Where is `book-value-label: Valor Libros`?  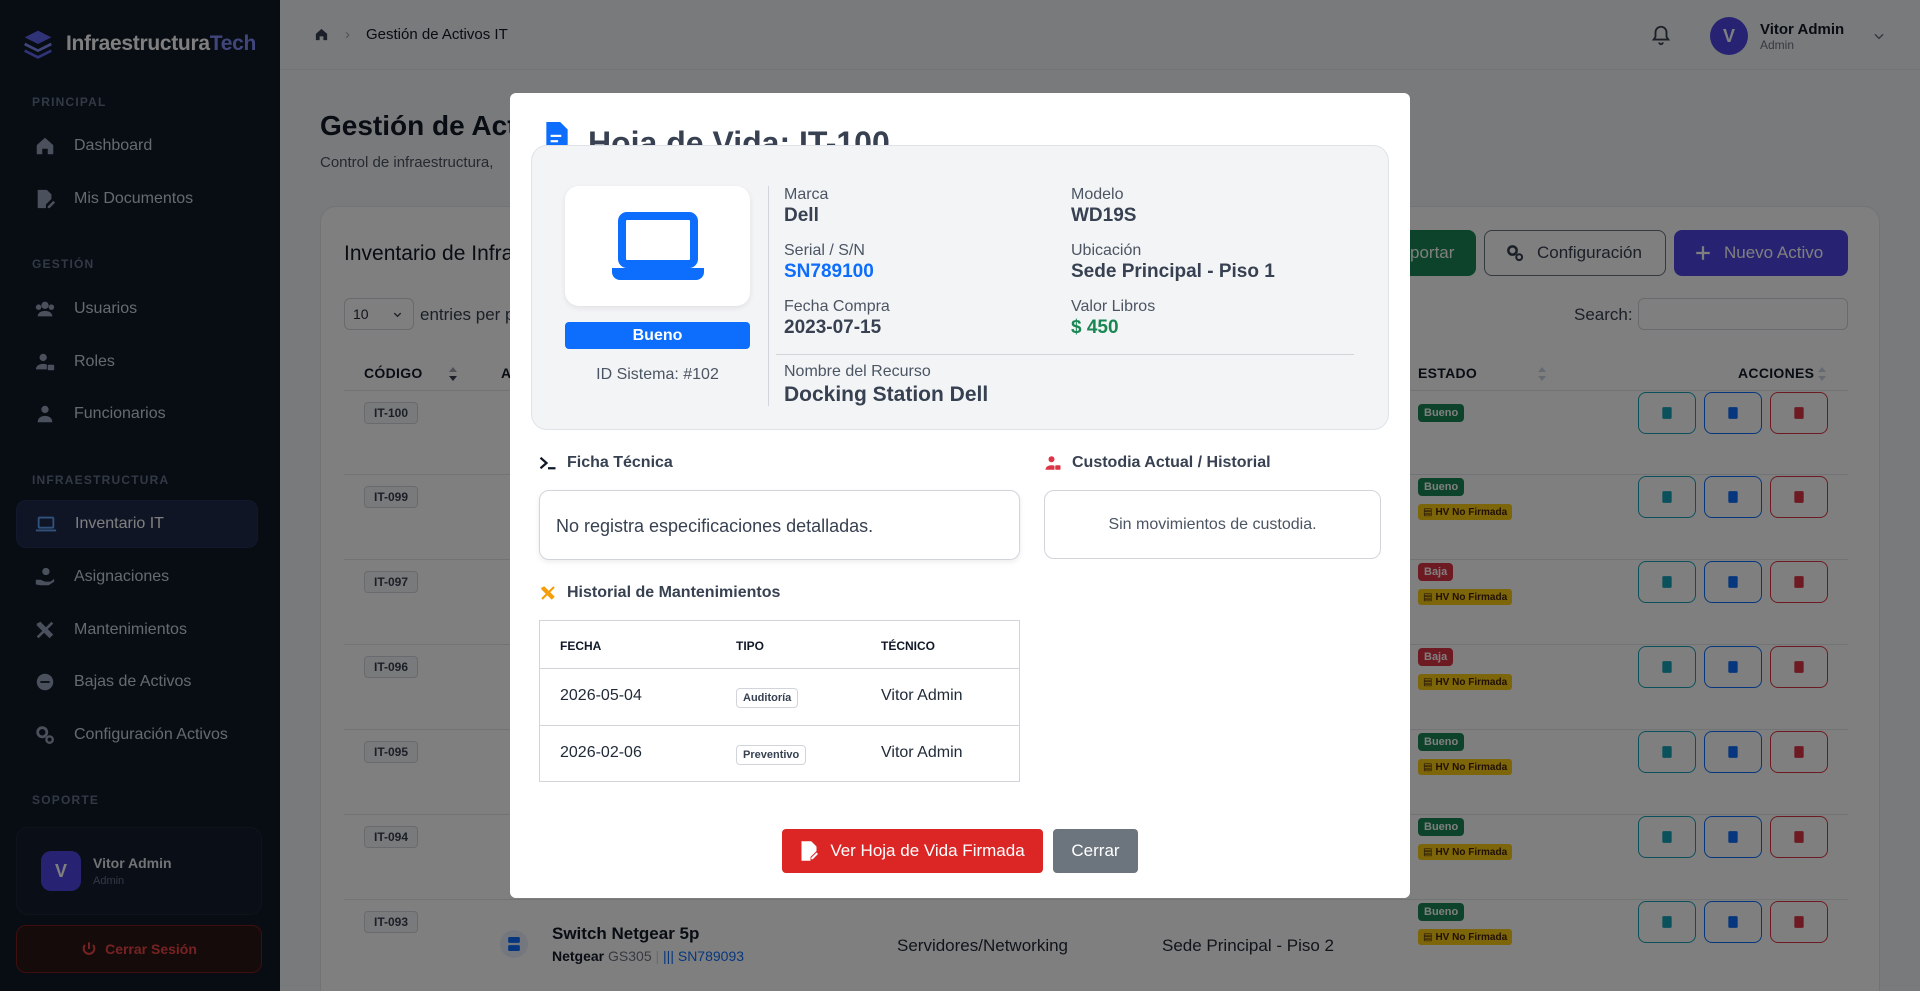 book-value-label: Valor Libros is located at coordinates (1113, 306).